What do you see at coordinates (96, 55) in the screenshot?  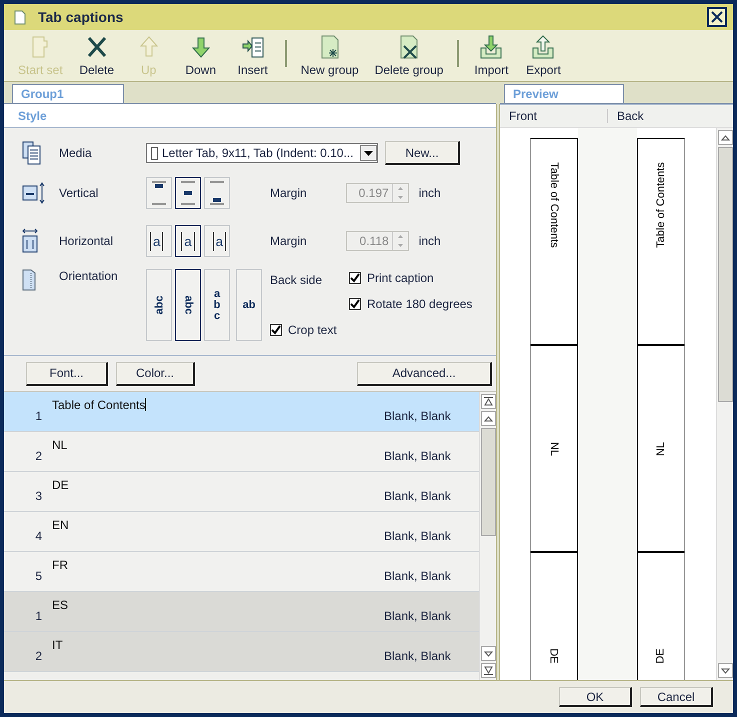 I see `toolbar-button: Delete` at bounding box center [96, 55].